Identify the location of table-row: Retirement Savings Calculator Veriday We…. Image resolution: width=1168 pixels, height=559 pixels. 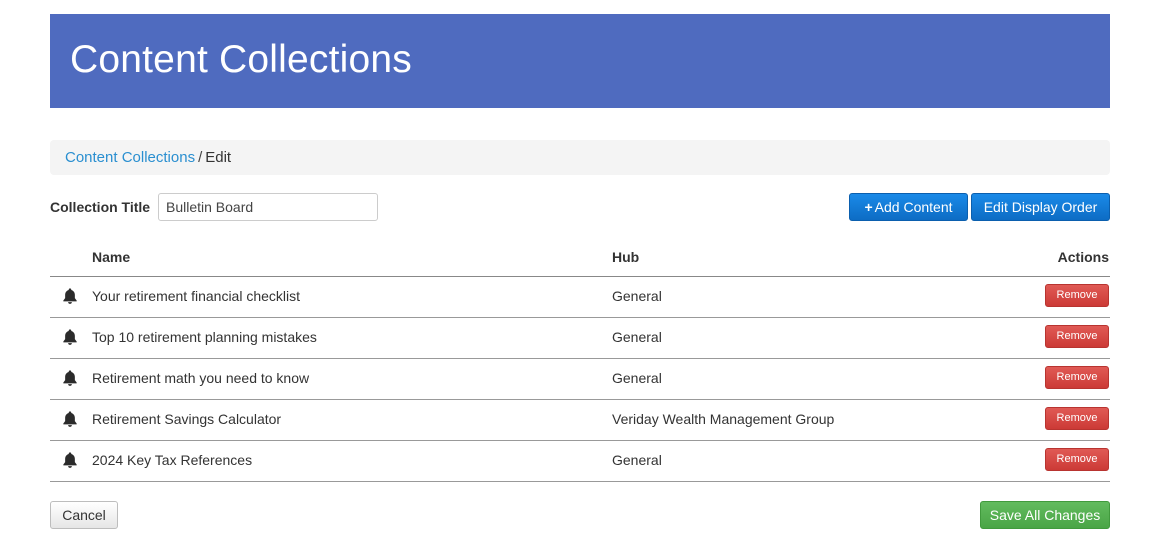
(580, 420).